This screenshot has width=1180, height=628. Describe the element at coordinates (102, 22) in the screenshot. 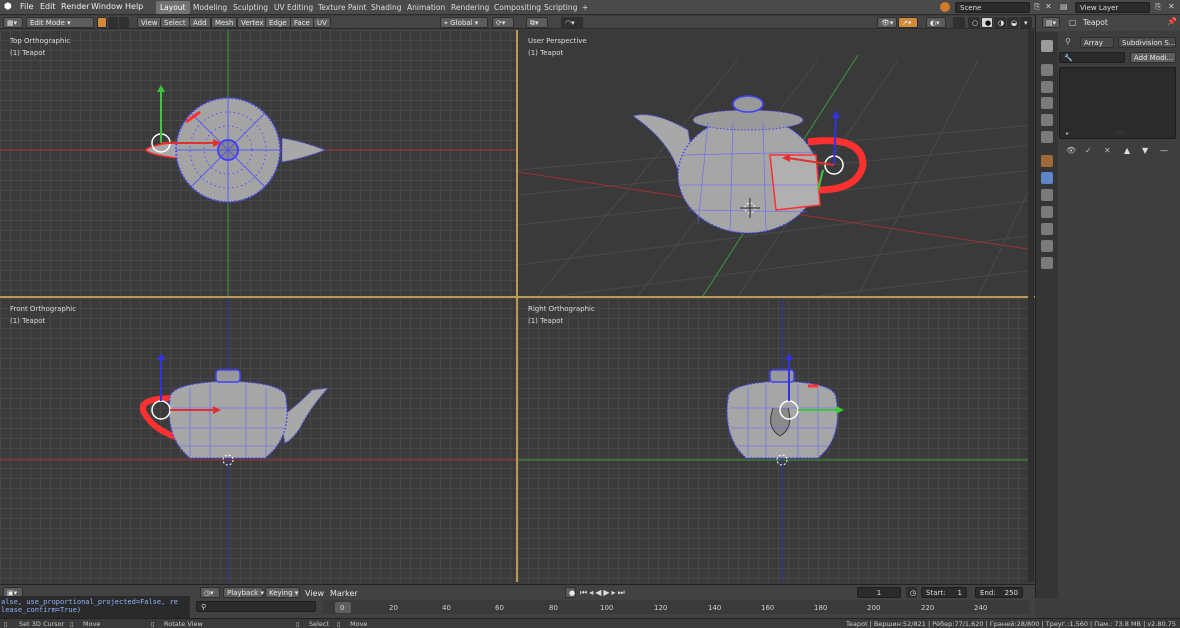

I see `vertex-select-icon` at that location.